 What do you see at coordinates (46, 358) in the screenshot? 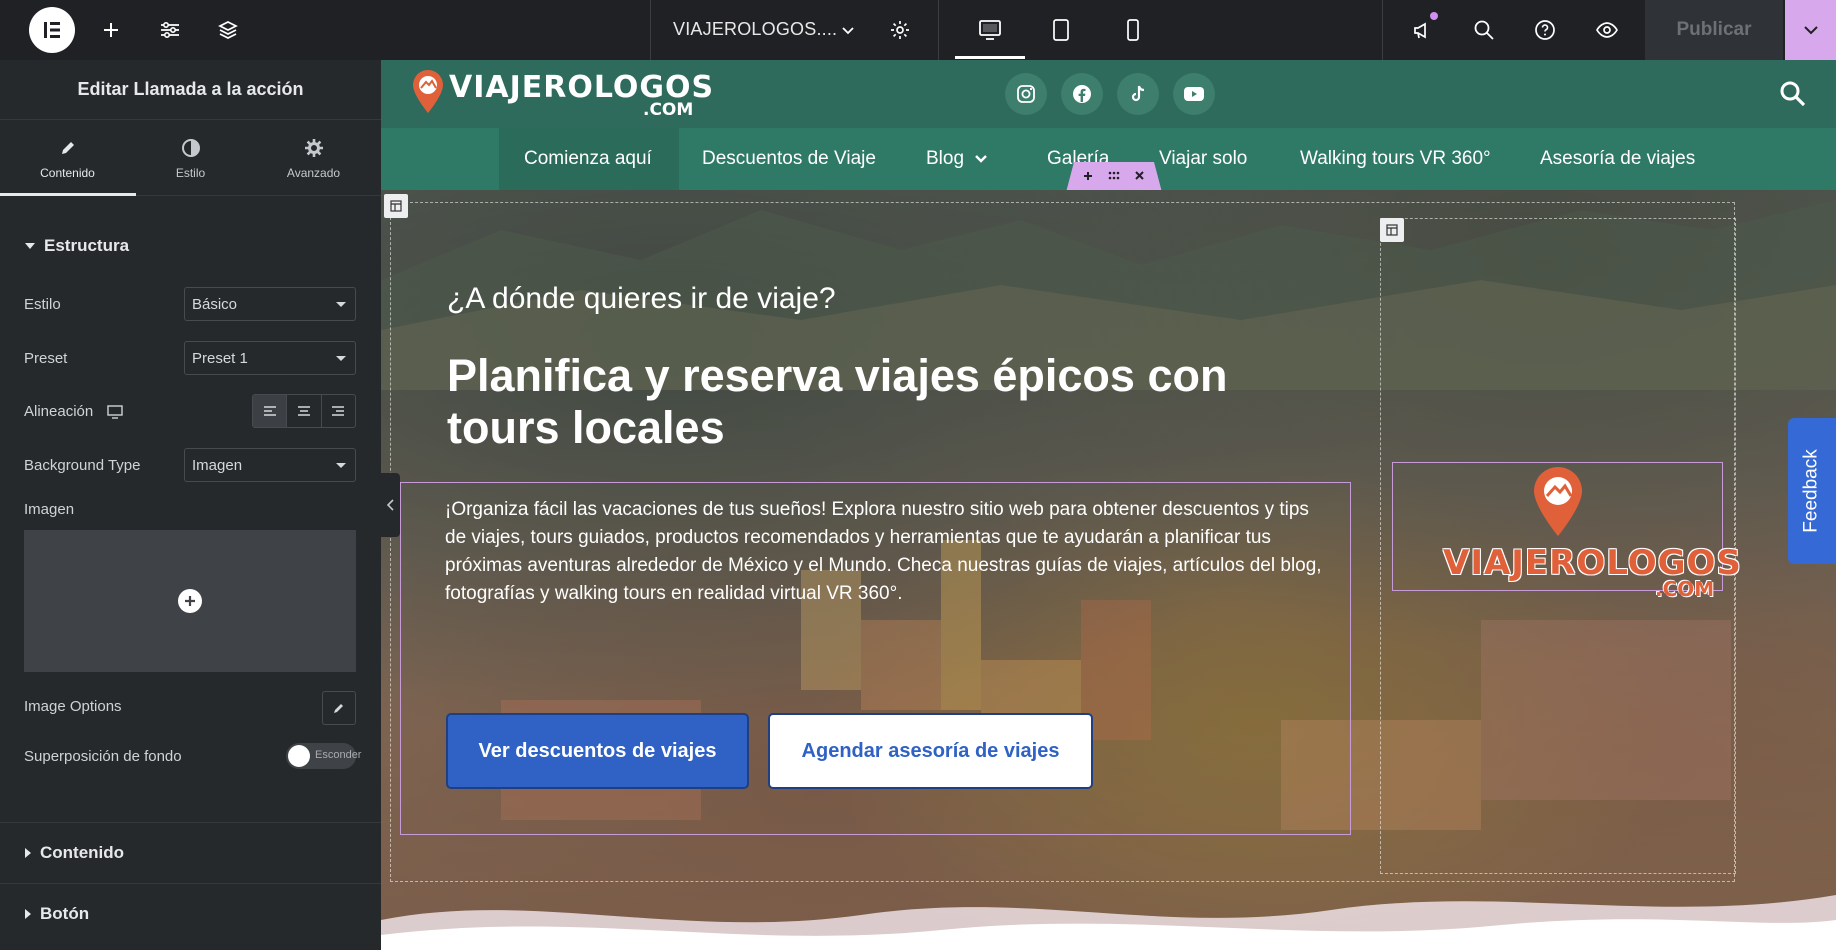
I see `preset-label: Preset` at bounding box center [46, 358].